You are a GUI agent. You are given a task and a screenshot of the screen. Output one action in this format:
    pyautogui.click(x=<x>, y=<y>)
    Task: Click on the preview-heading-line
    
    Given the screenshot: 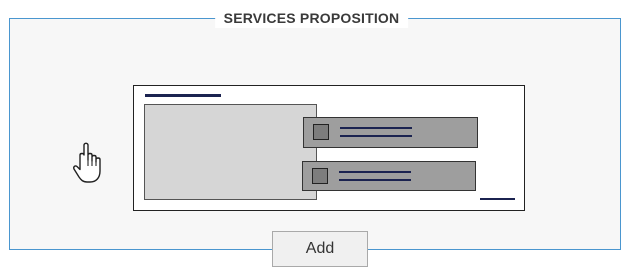 What is the action you would take?
    pyautogui.click(x=183, y=95)
    